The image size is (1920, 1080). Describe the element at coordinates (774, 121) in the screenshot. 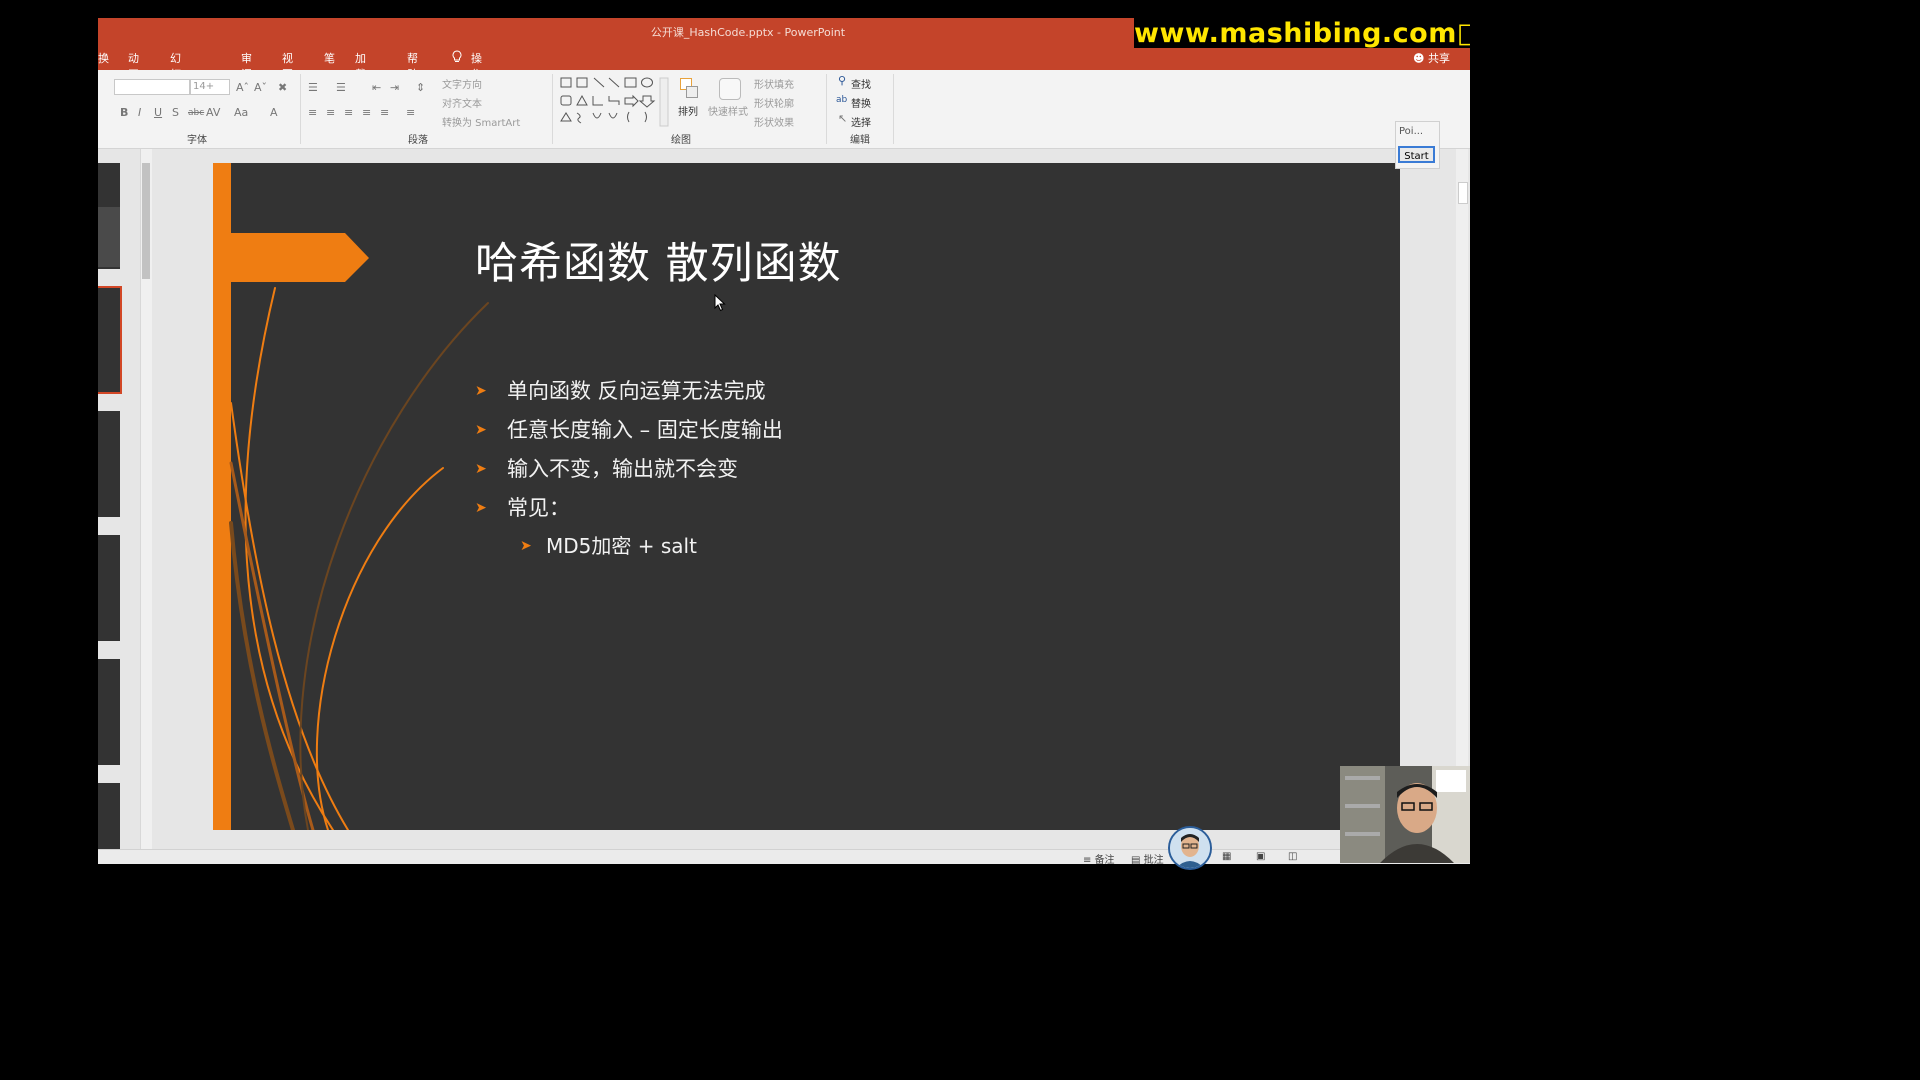

I see `shape-effects-button: 形状效果` at that location.